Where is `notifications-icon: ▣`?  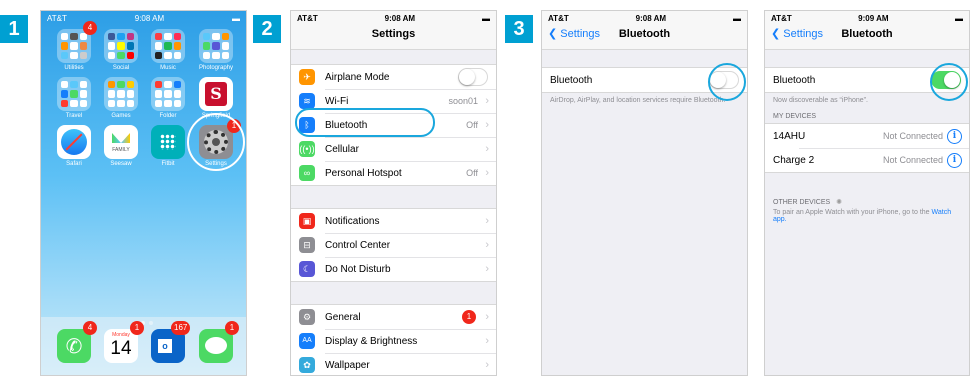
notifications-icon: ▣ is located at coordinates (307, 221).